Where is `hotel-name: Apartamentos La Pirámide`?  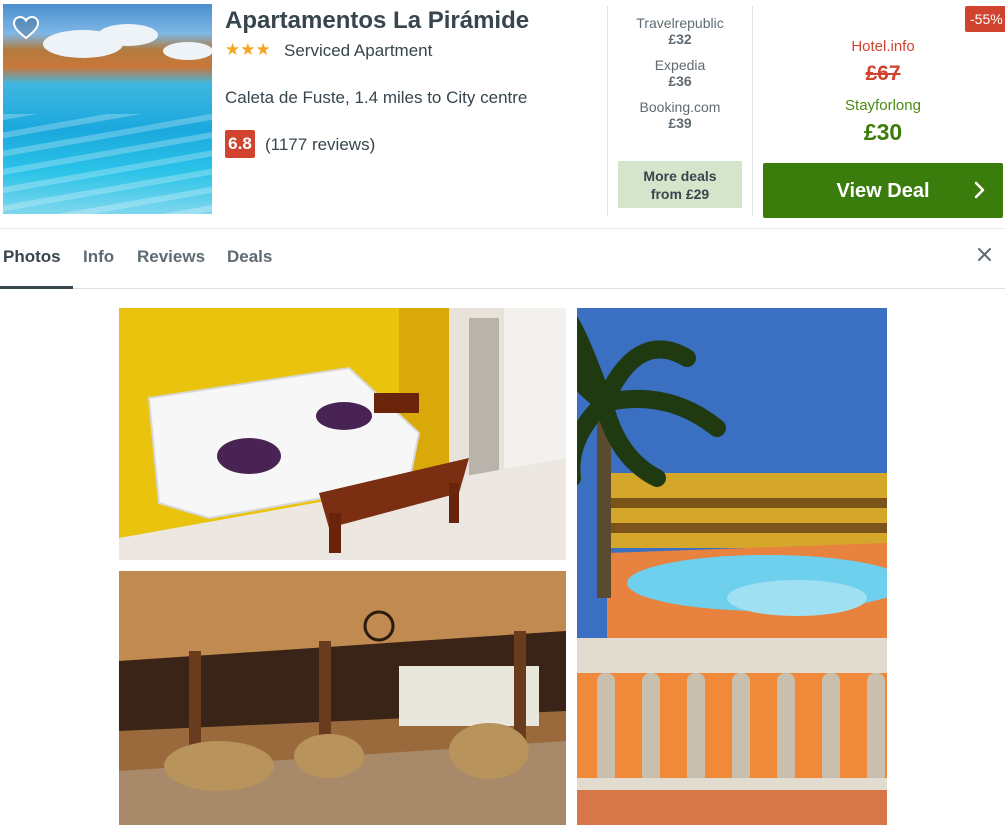 hotel-name: Apartamentos La Pirámide is located at coordinates (377, 21).